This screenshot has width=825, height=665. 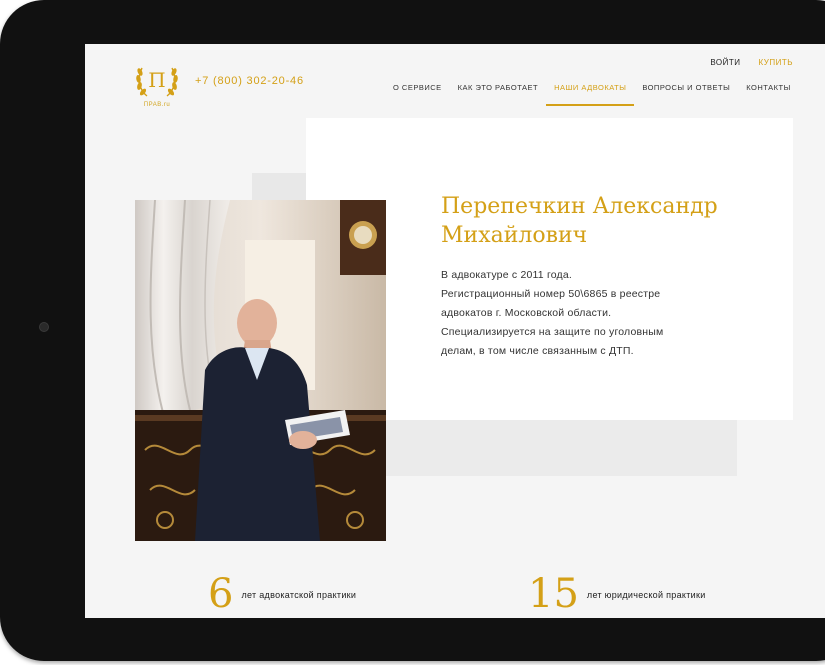 What do you see at coordinates (551, 294) in the screenshot?
I see `bio-line: Регистрационный номер 50\6865 в реестре` at bounding box center [551, 294].